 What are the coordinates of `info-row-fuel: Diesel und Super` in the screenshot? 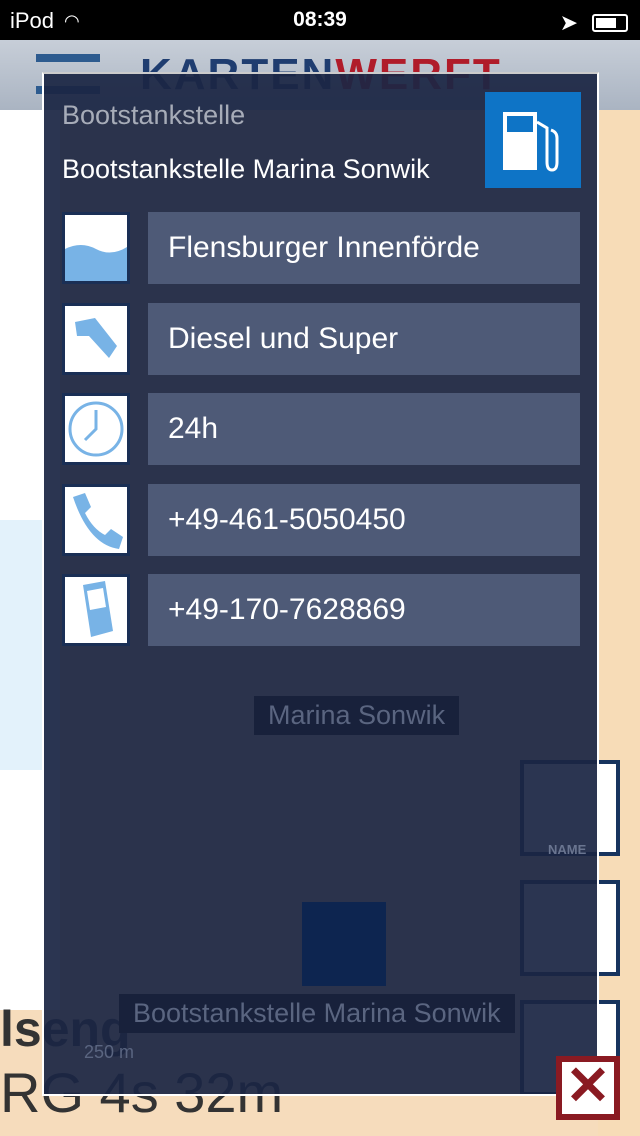 It's located at (322, 339).